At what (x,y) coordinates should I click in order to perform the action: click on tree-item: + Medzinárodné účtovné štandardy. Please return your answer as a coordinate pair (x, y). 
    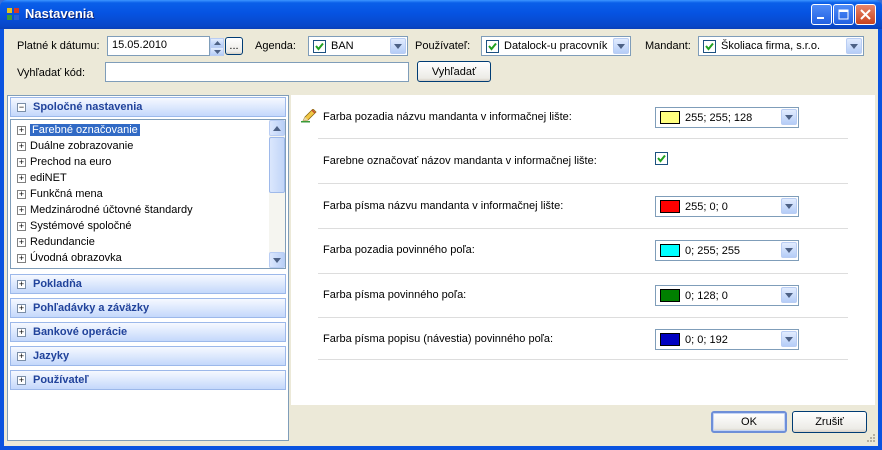
    Looking at the image, I should click on (140, 210).